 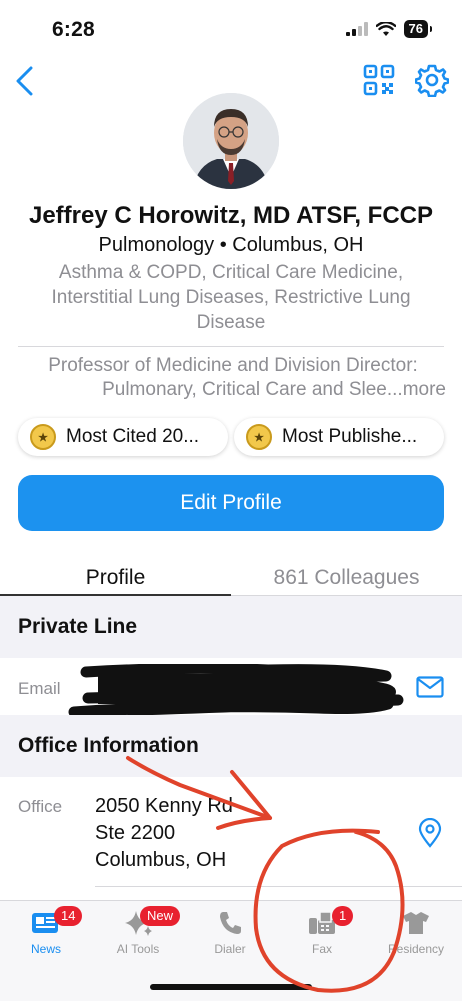 I want to click on specialties-line: Disease, so click(x=231, y=322).